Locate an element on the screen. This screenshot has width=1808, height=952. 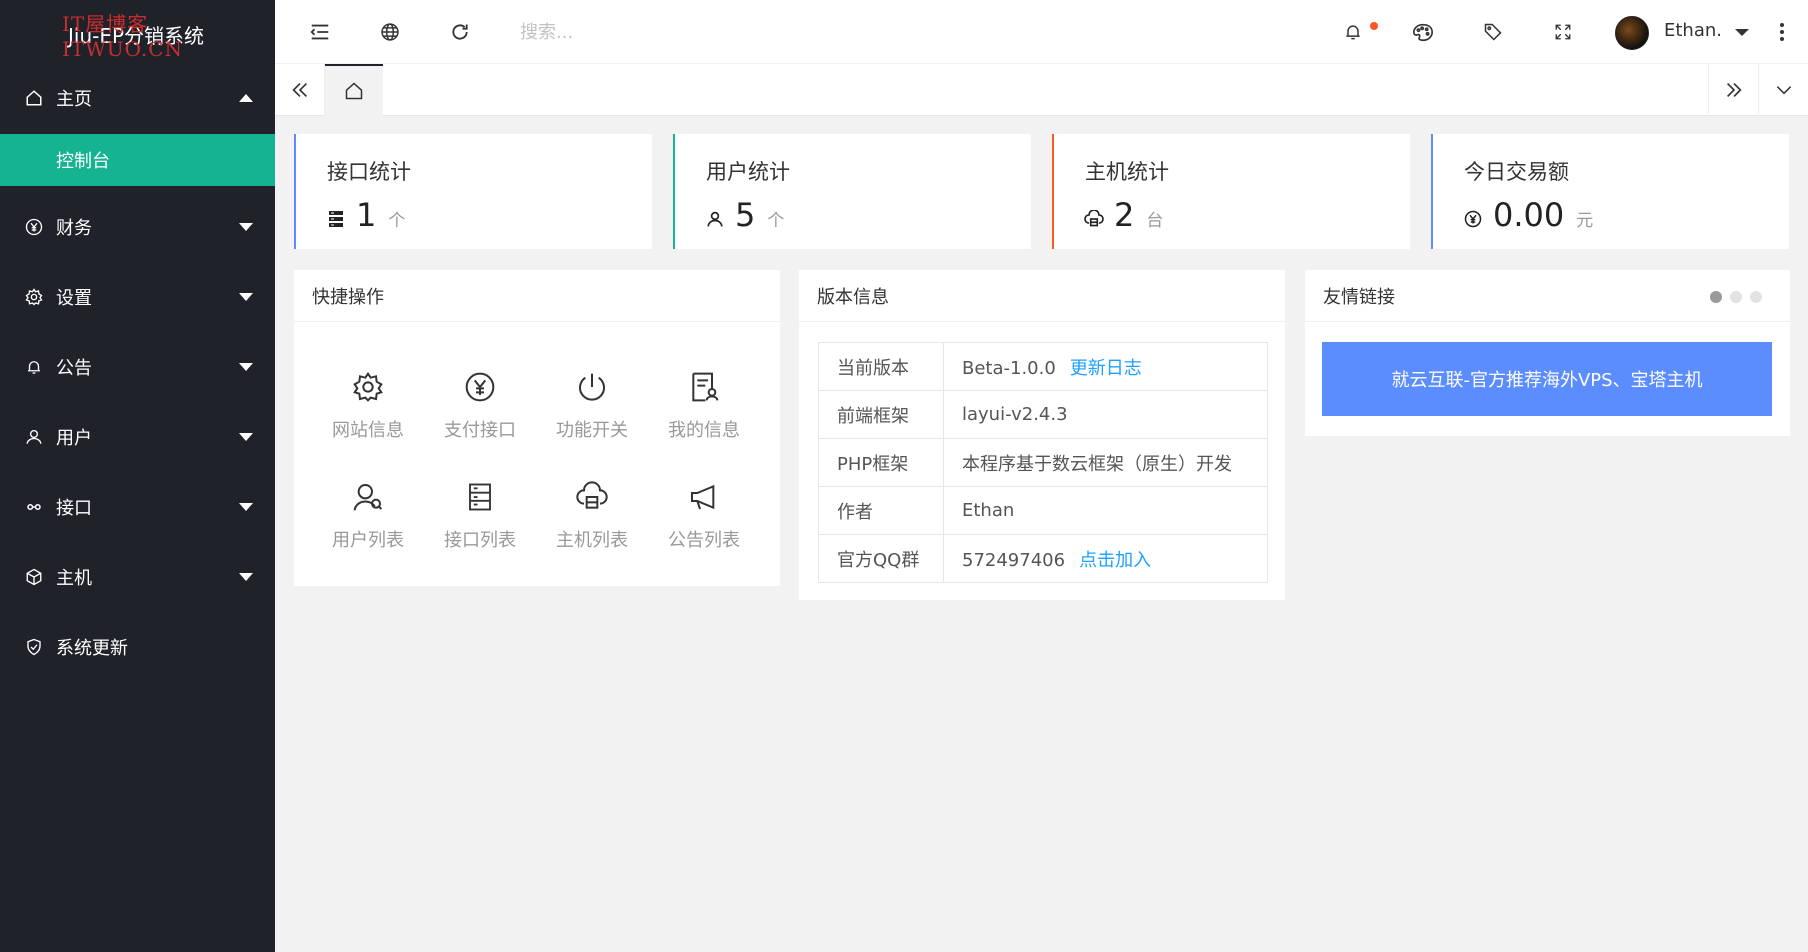
table-row: 前端框架 layui-v2.4.3 is located at coordinates (1043, 414).